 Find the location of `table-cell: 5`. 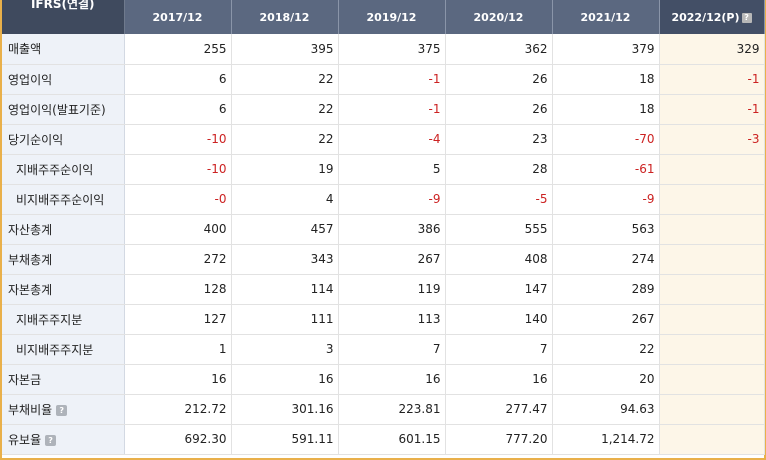

table-cell: 5 is located at coordinates (392, 169).